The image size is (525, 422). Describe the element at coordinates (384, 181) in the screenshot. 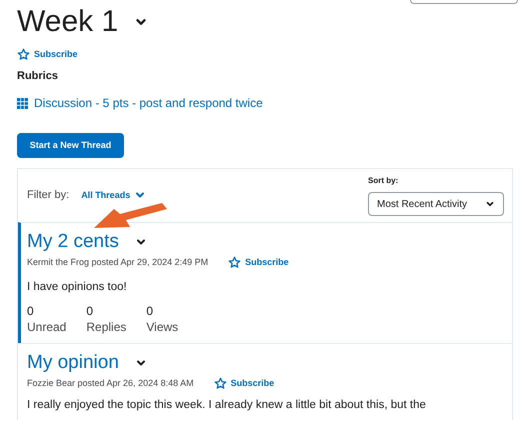

I see `sort-label: Sort by:` at that location.